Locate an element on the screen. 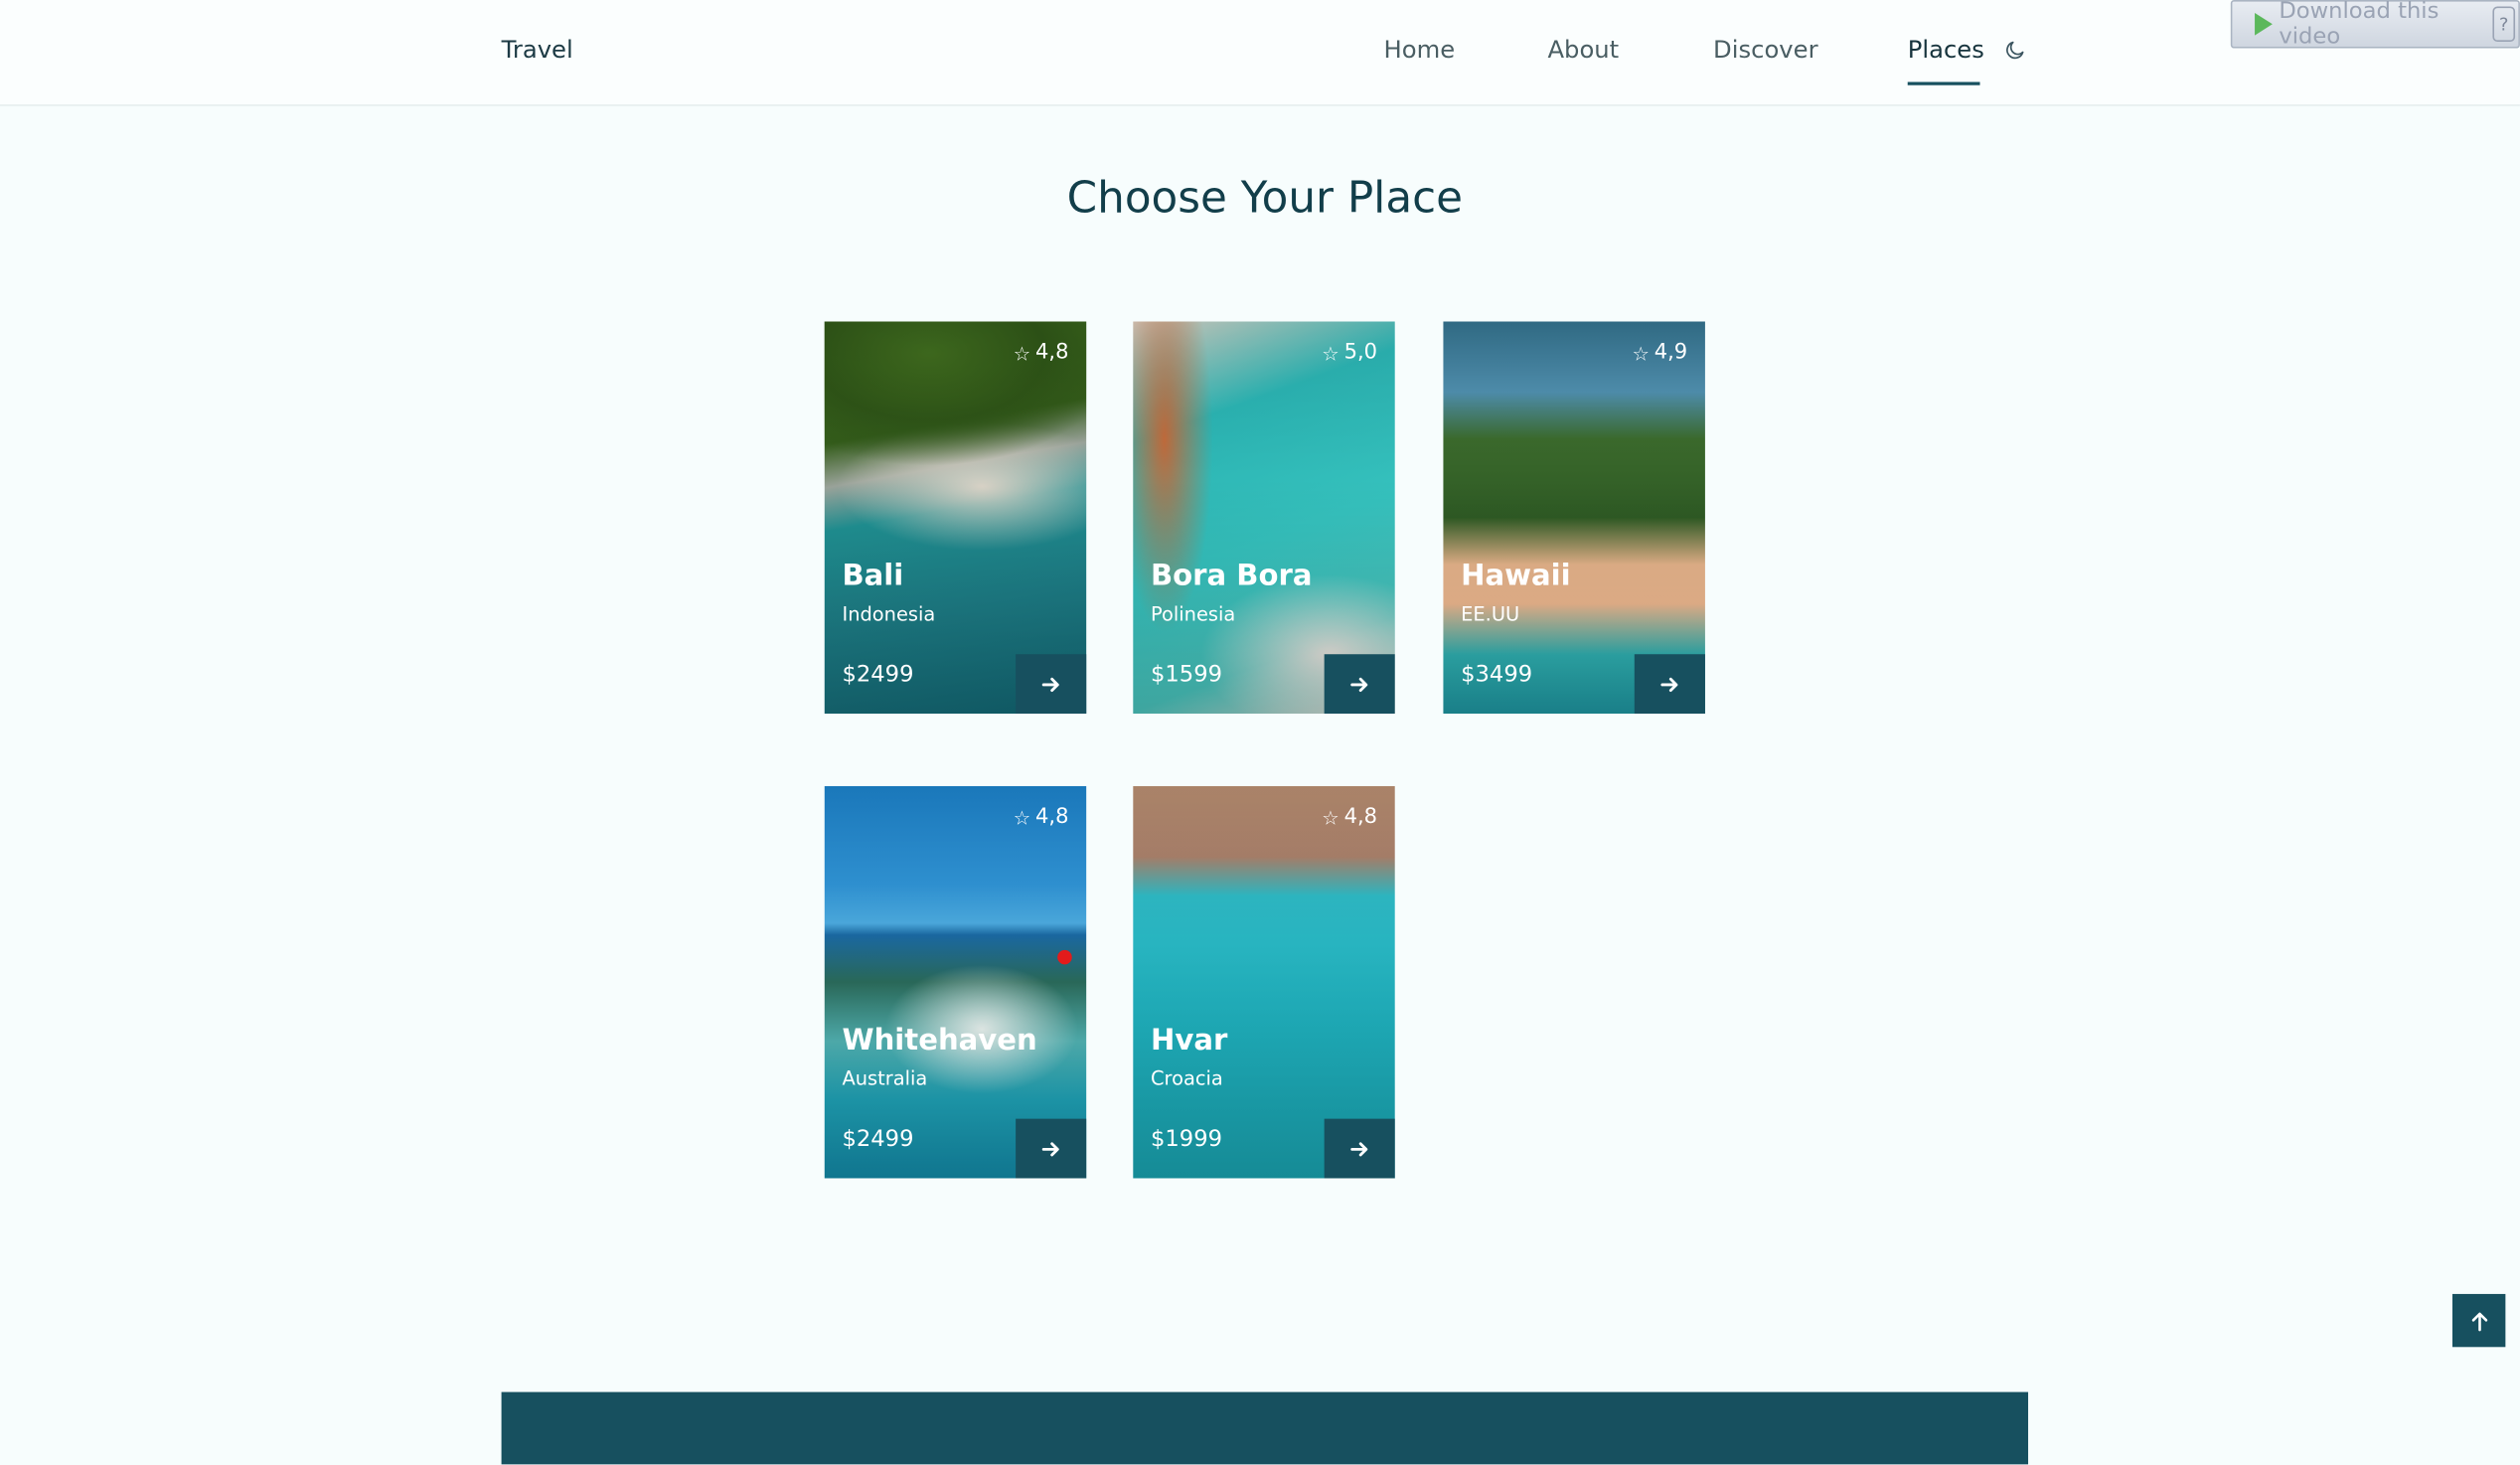  place-name: Whitehaven is located at coordinates (939, 1041).